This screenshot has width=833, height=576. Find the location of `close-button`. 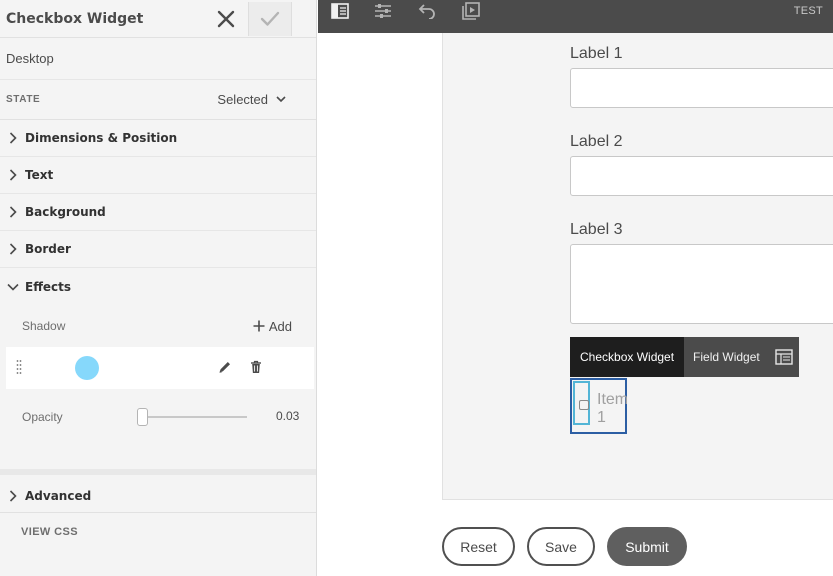

close-button is located at coordinates (226, 19).